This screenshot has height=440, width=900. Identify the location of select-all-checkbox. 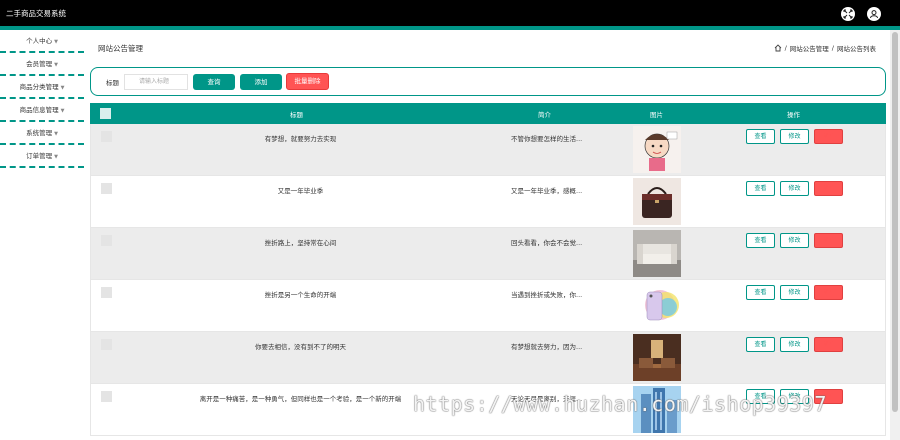
(105, 113).